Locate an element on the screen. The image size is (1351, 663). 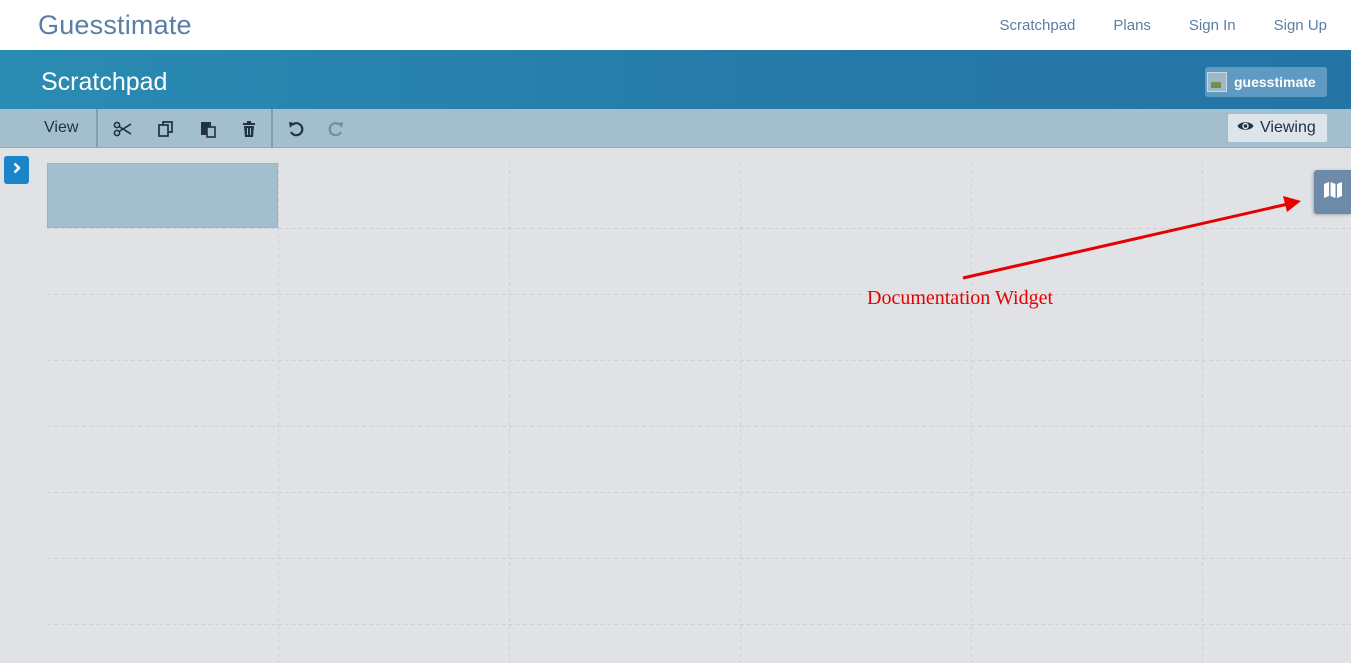
nav-link-scratchpad: Scratchpad is located at coordinates (1038, 25).